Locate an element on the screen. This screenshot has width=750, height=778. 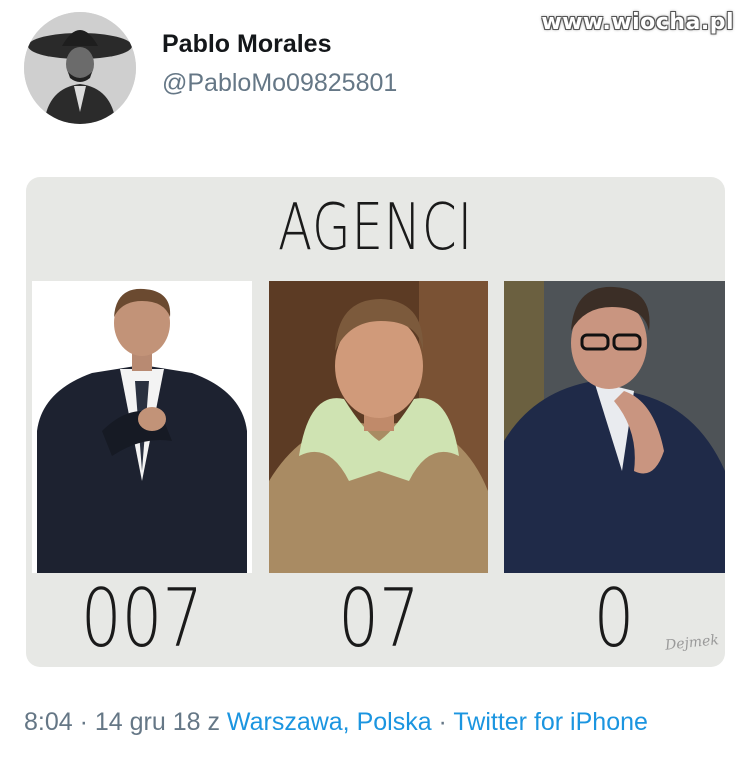
site-watermark: www.wiocha.pl is located at coordinates (637, 22).